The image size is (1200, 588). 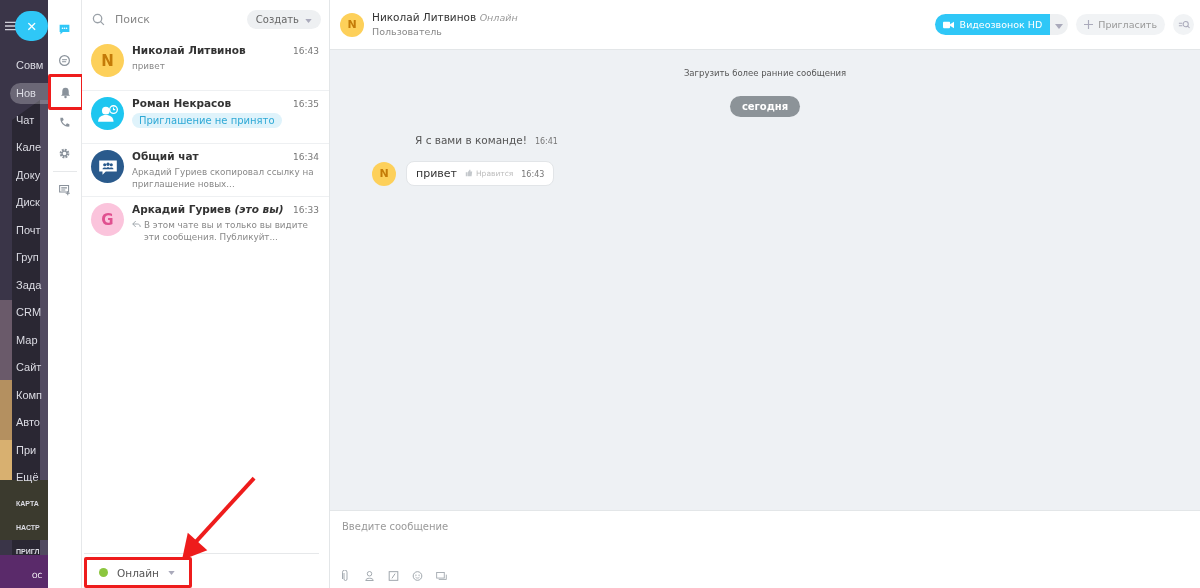 What do you see at coordinates (32, 203) in the screenshot?
I see `menu-item: Диск` at bounding box center [32, 203].